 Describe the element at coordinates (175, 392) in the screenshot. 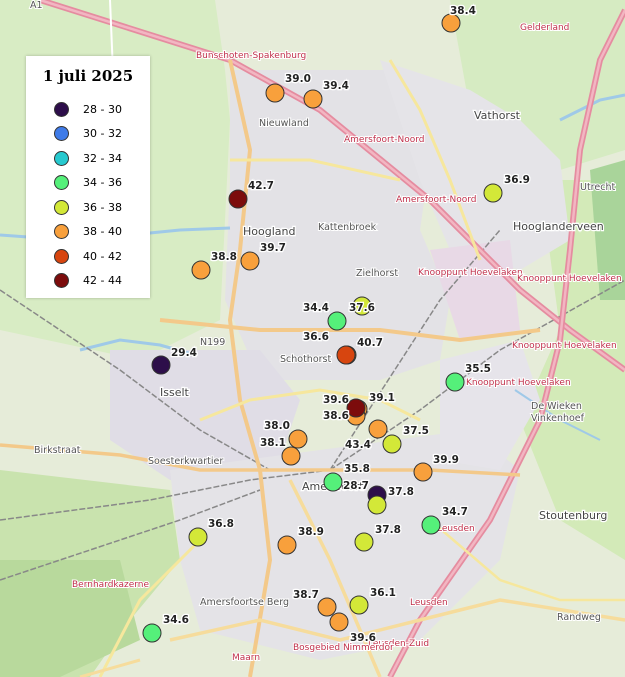

I see `place-label: Isselt` at that location.